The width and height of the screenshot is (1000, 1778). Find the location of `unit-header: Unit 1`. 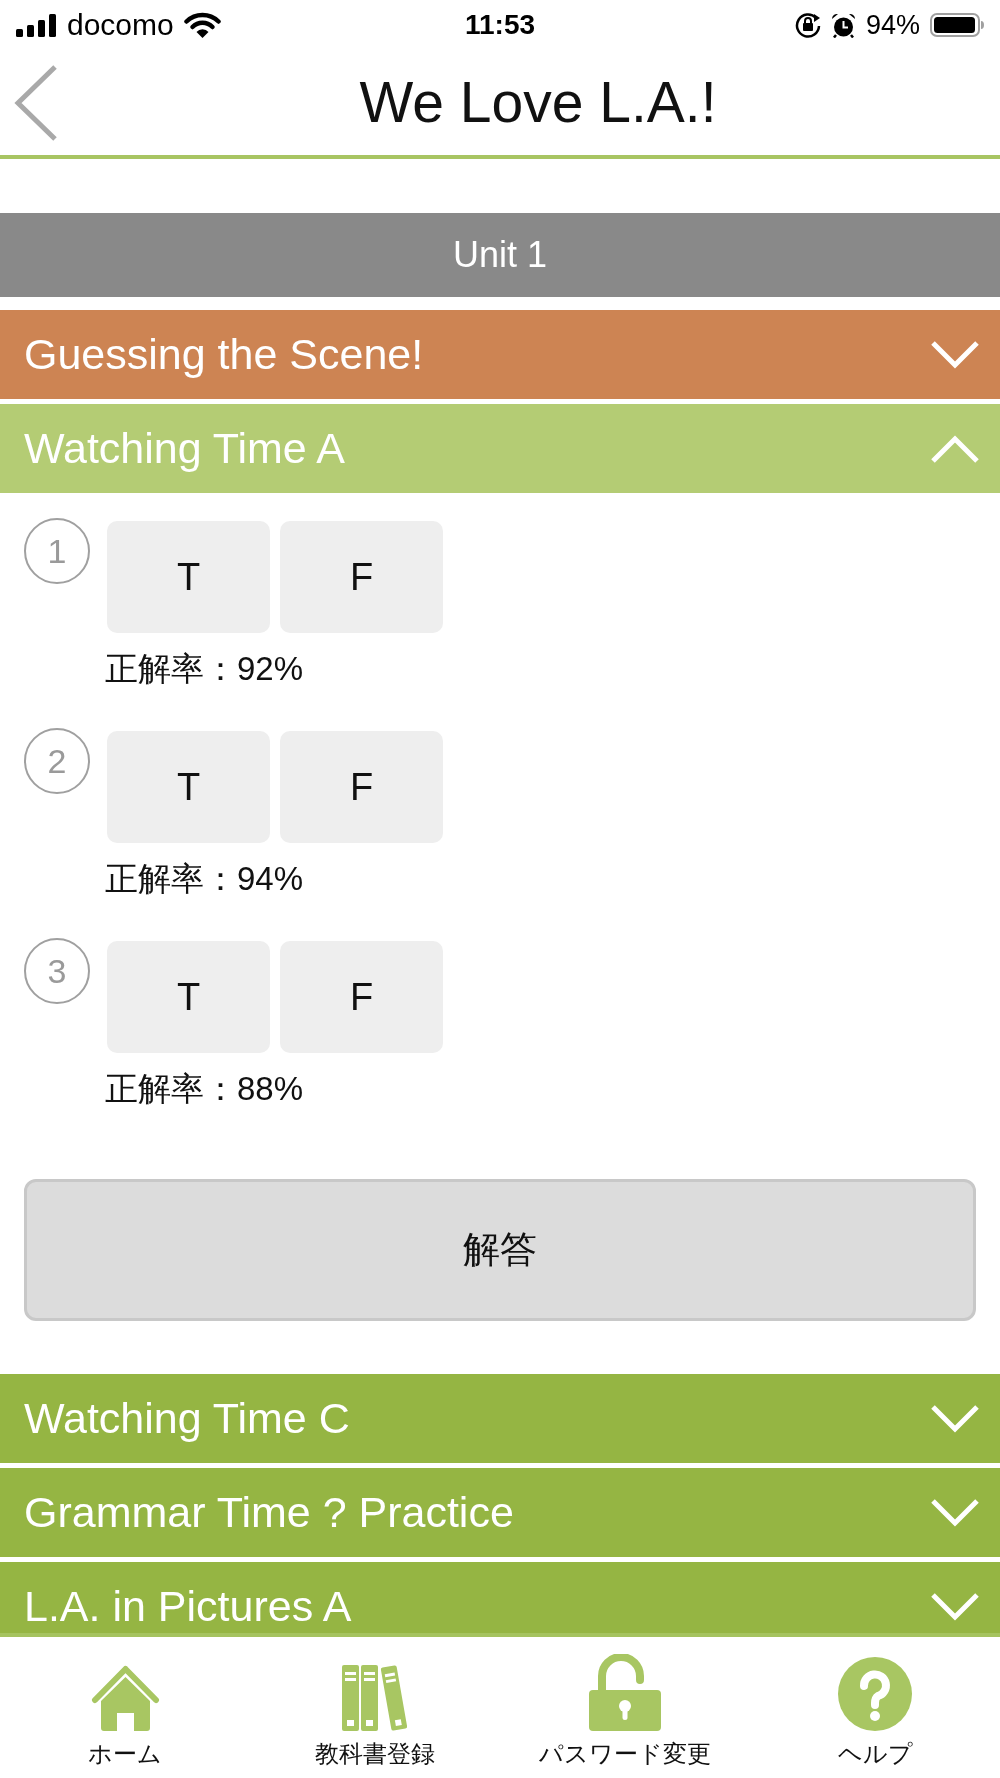

unit-header: Unit 1 is located at coordinates (500, 255).